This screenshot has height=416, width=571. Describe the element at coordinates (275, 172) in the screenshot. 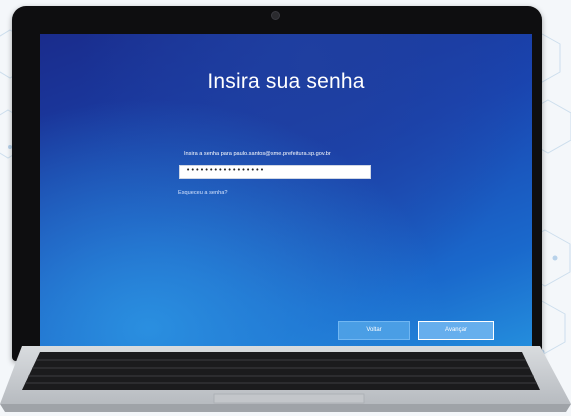

I see `password-input: •••••••••••••••••` at that location.